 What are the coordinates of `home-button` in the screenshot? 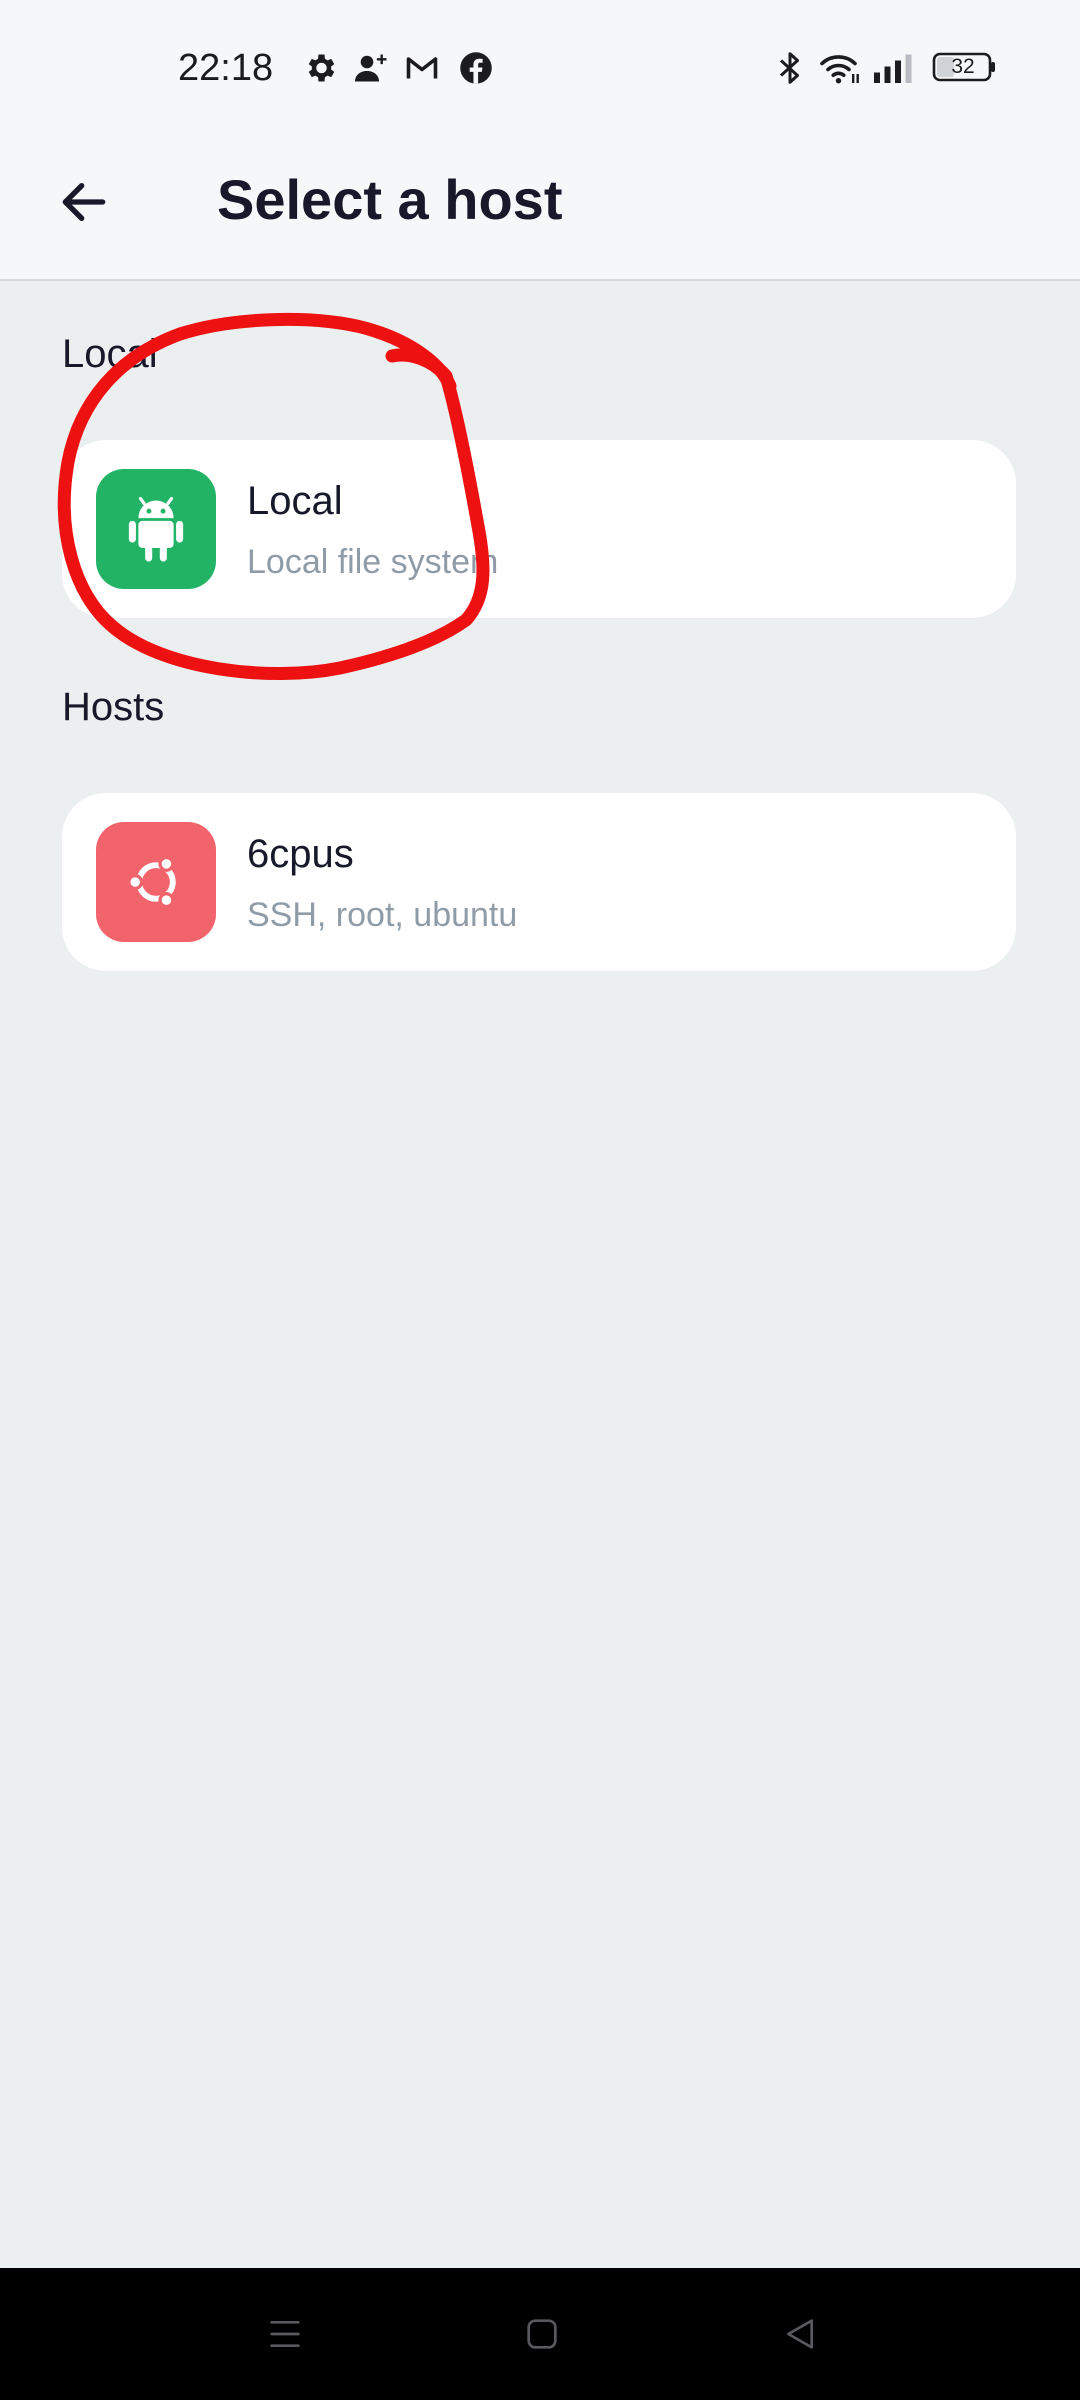 It's located at (542, 2334).